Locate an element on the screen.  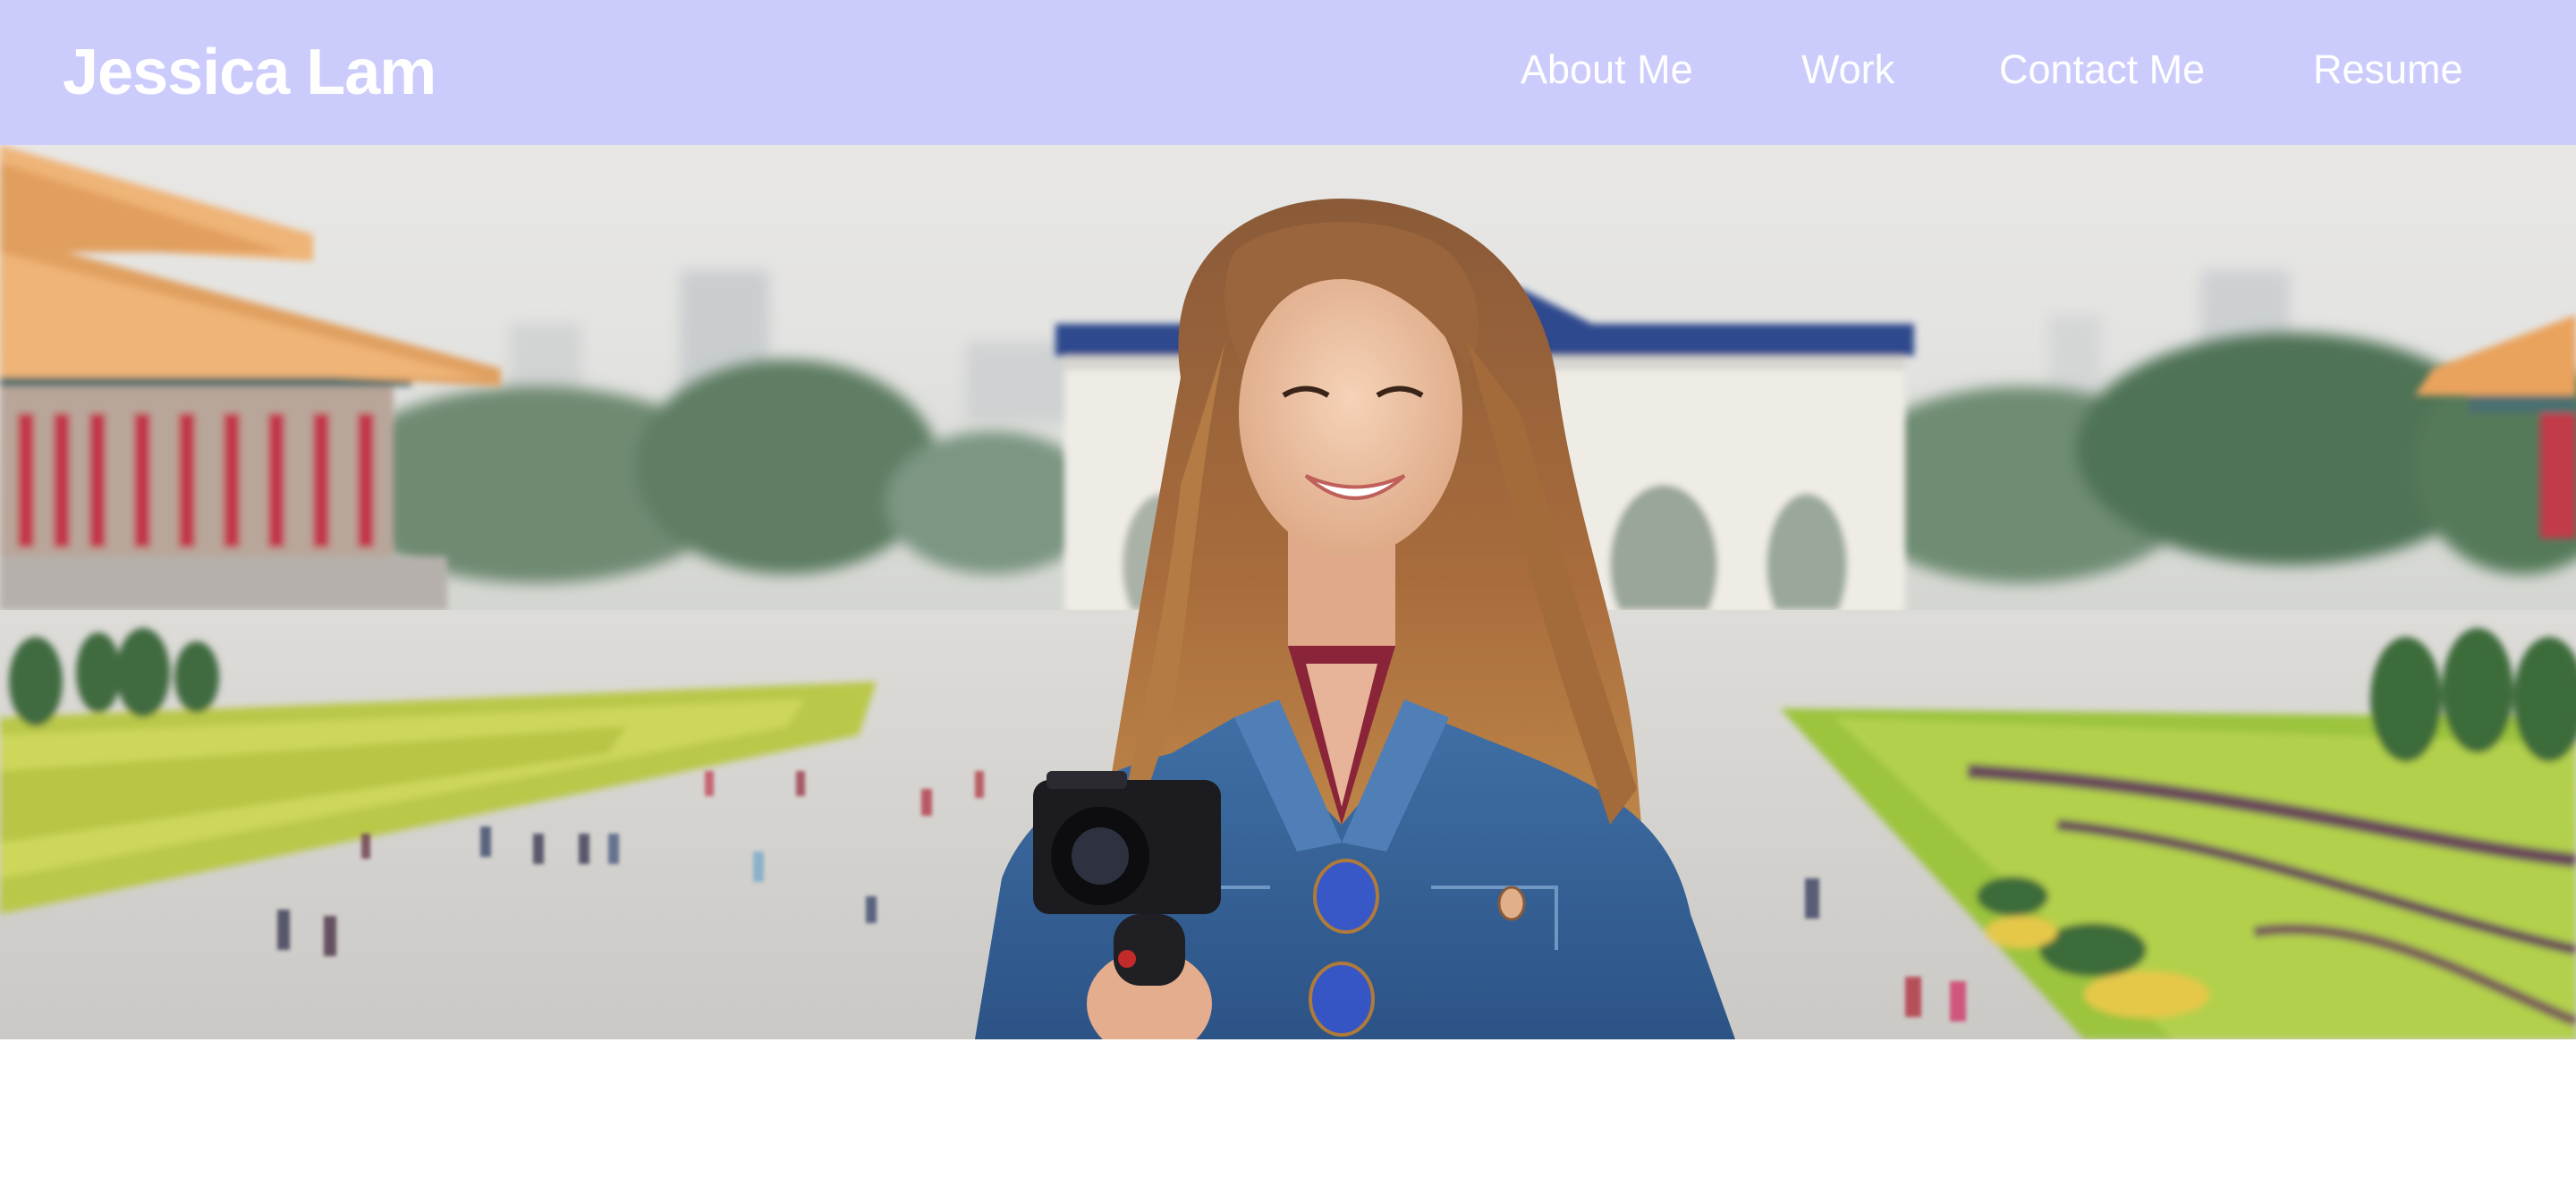
nav-link-contact-me: Contact Me is located at coordinates (2102, 69).